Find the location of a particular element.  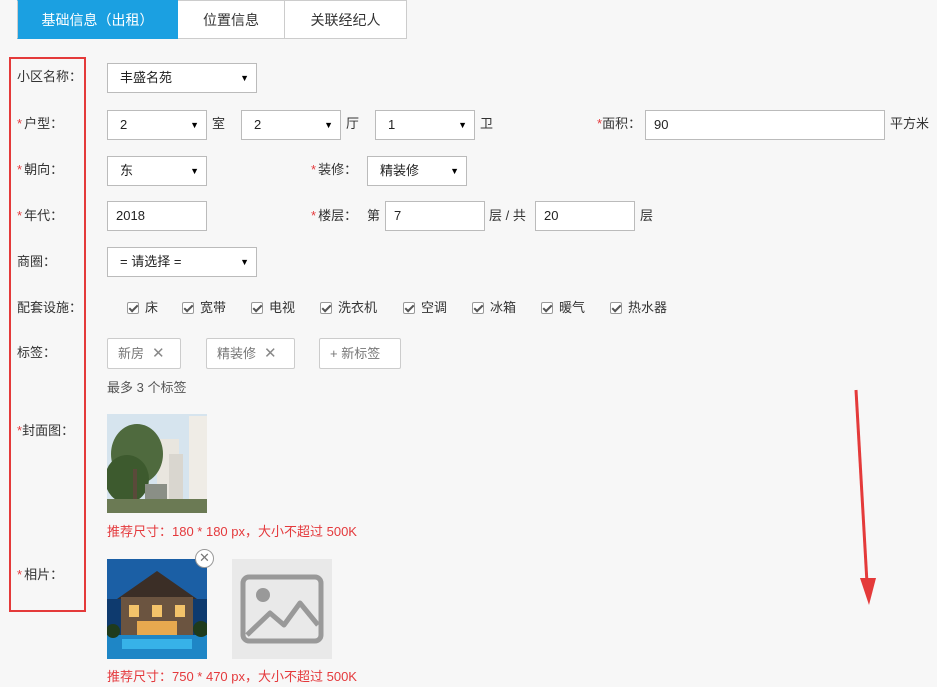

tab-related-agent: 关联经纪人 is located at coordinates (346, 19).